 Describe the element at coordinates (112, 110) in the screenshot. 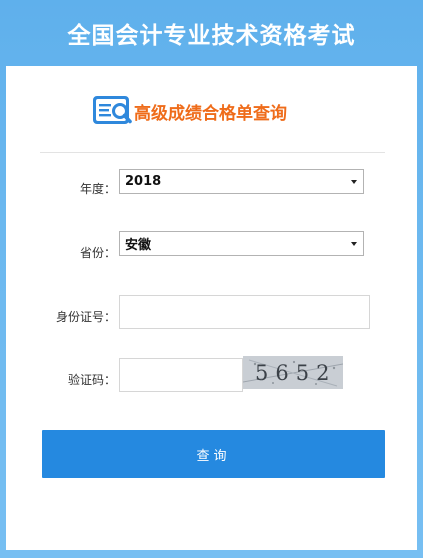

I see `search-document-icon` at that location.